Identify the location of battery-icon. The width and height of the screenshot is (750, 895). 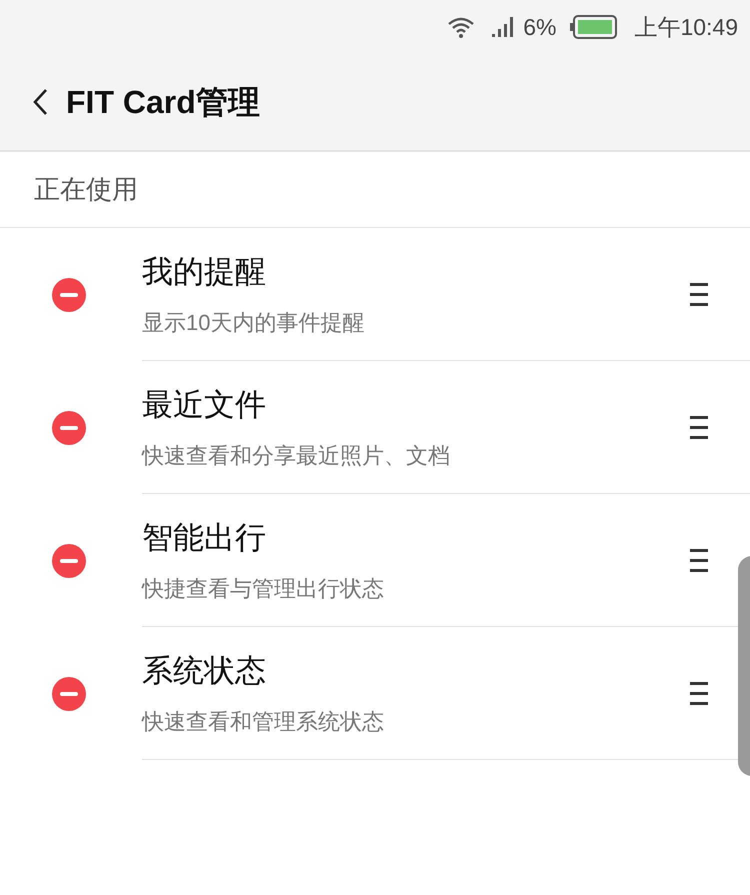
(594, 27).